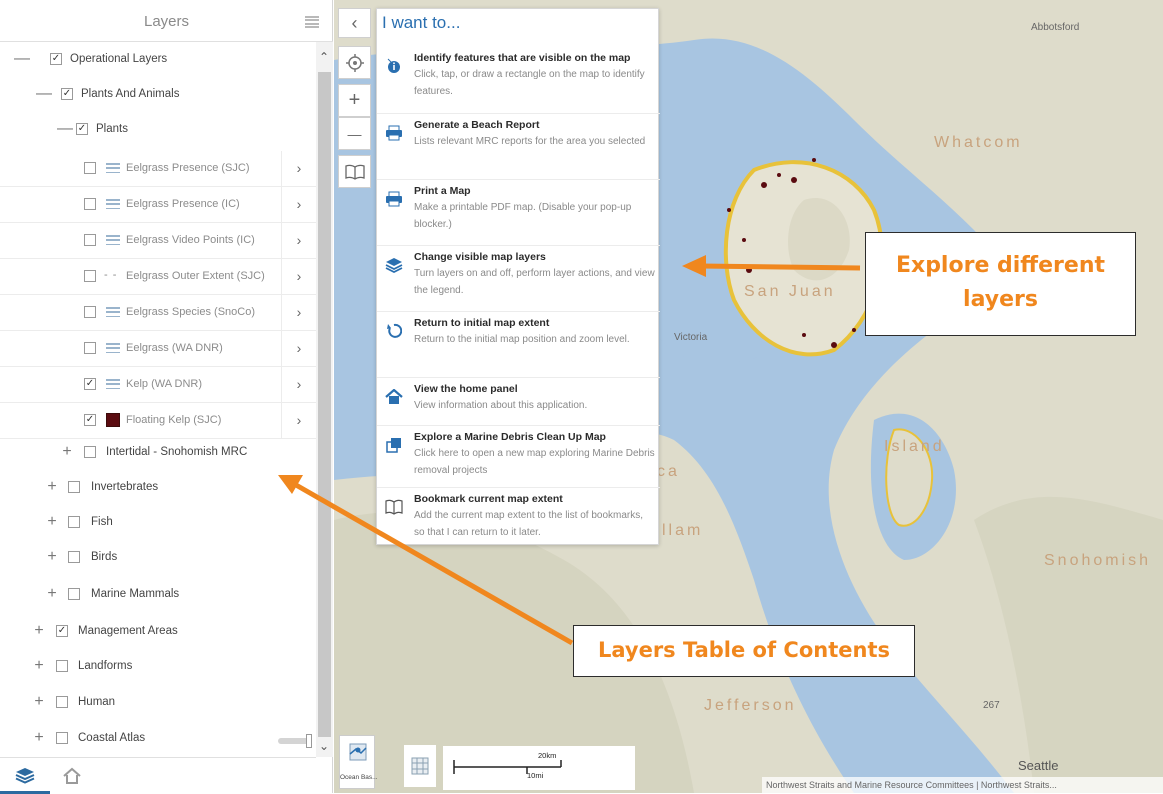  What do you see at coordinates (358, 752) in the screenshot?
I see `basemap-icon` at bounding box center [358, 752].